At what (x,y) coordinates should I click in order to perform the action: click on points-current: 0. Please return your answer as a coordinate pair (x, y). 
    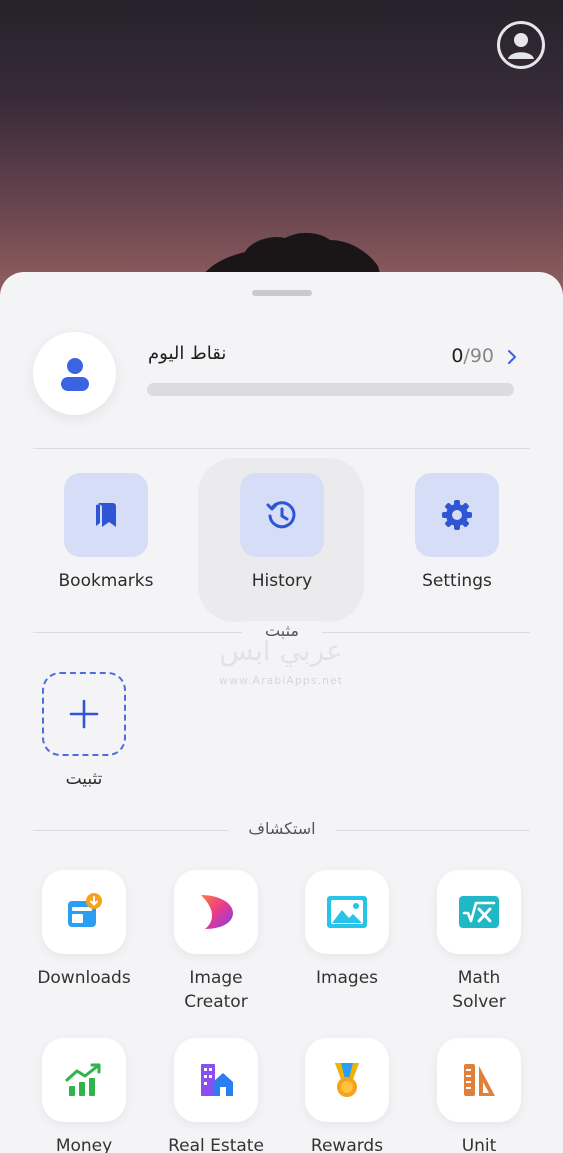
    Looking at the image, I should click on (457, 356).